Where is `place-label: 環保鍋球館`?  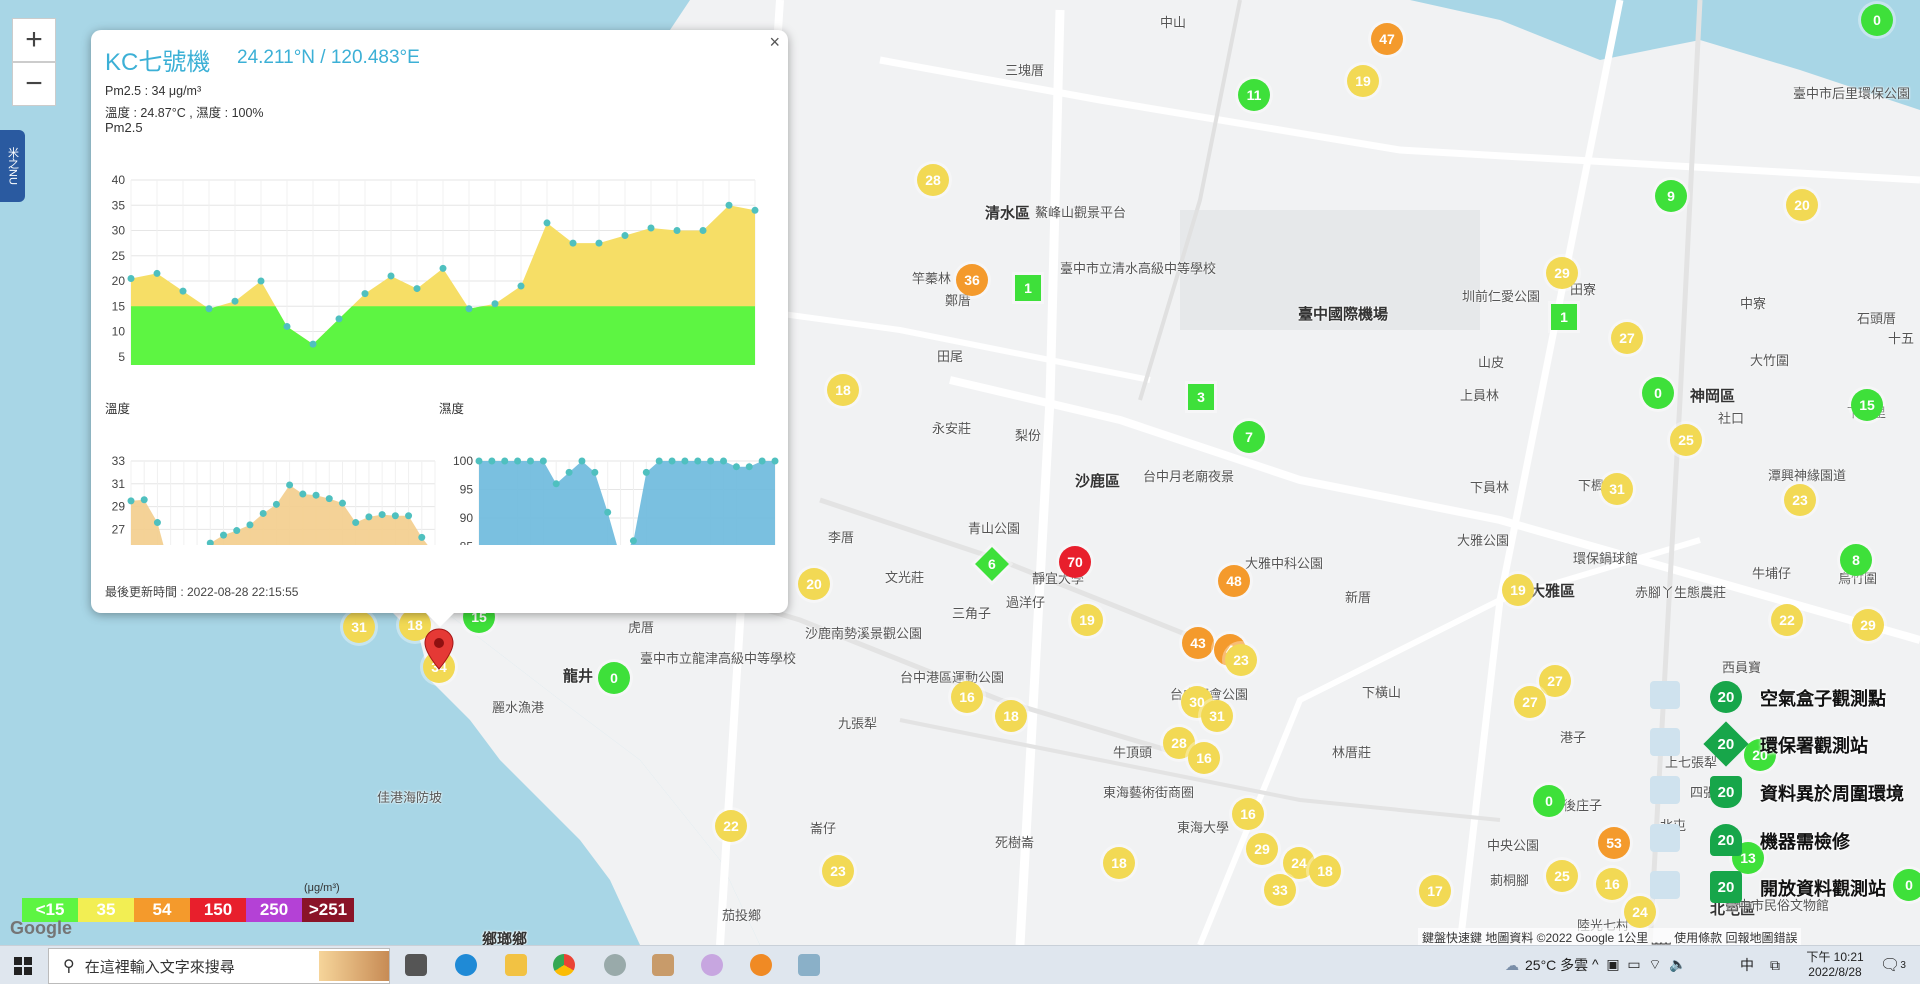
place-label: 環保鍋球館 is located at coordinates (1606, 558).